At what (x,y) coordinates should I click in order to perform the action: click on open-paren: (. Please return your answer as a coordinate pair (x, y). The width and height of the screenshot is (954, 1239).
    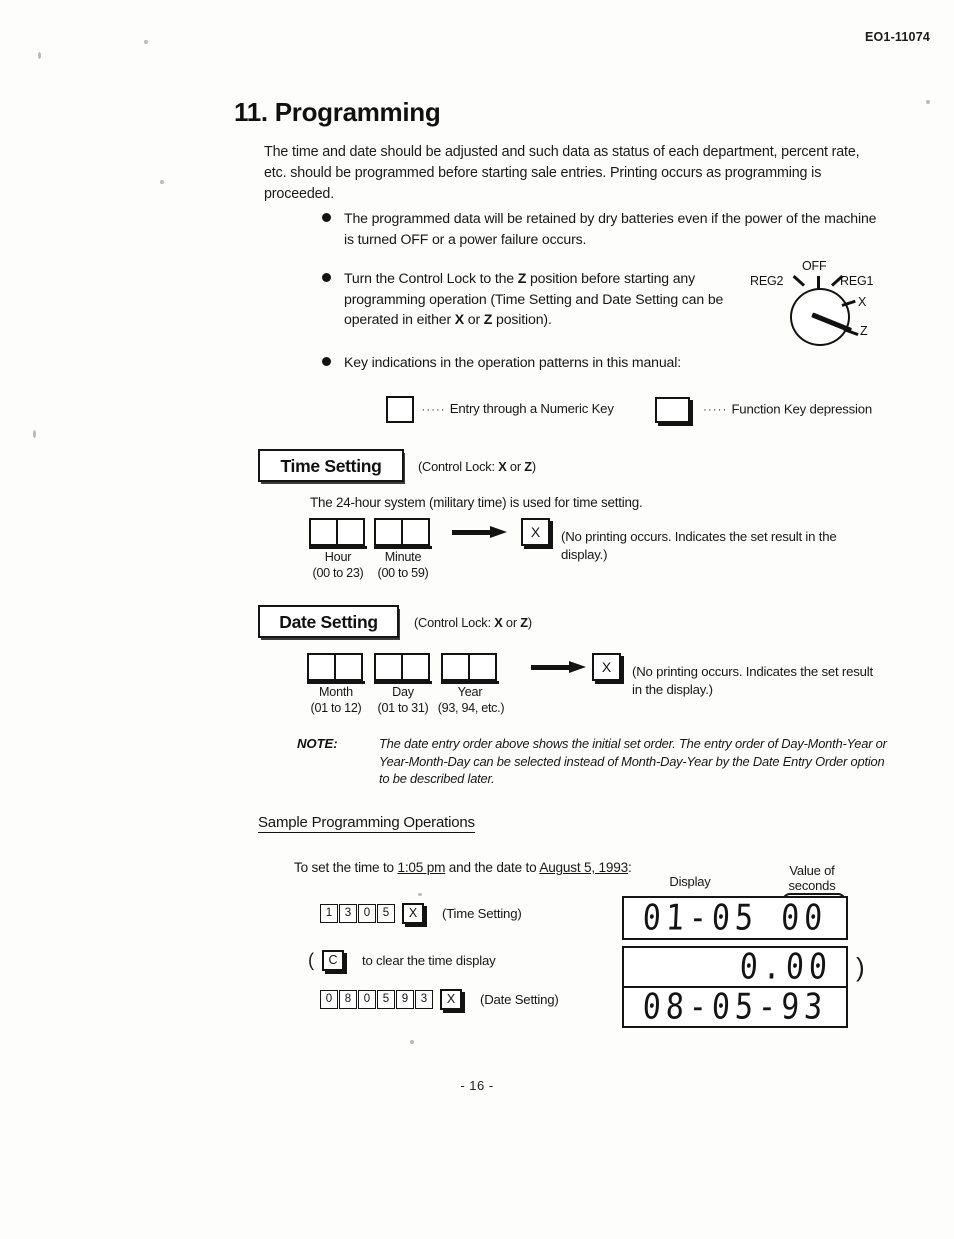
    Looking at the image, I should click on (311, 960).